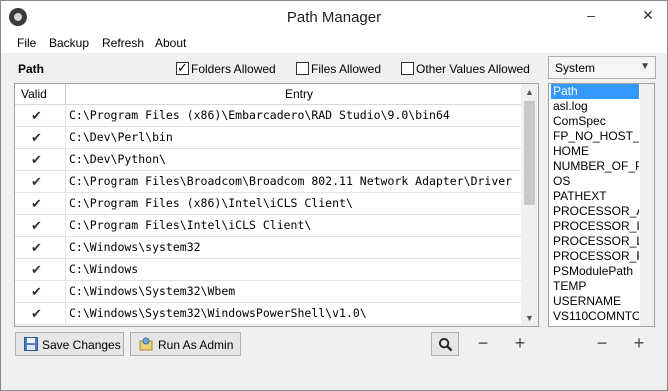 This screenshot has width=668, height=391. I want to click on admin-icon, so click(146, 344).